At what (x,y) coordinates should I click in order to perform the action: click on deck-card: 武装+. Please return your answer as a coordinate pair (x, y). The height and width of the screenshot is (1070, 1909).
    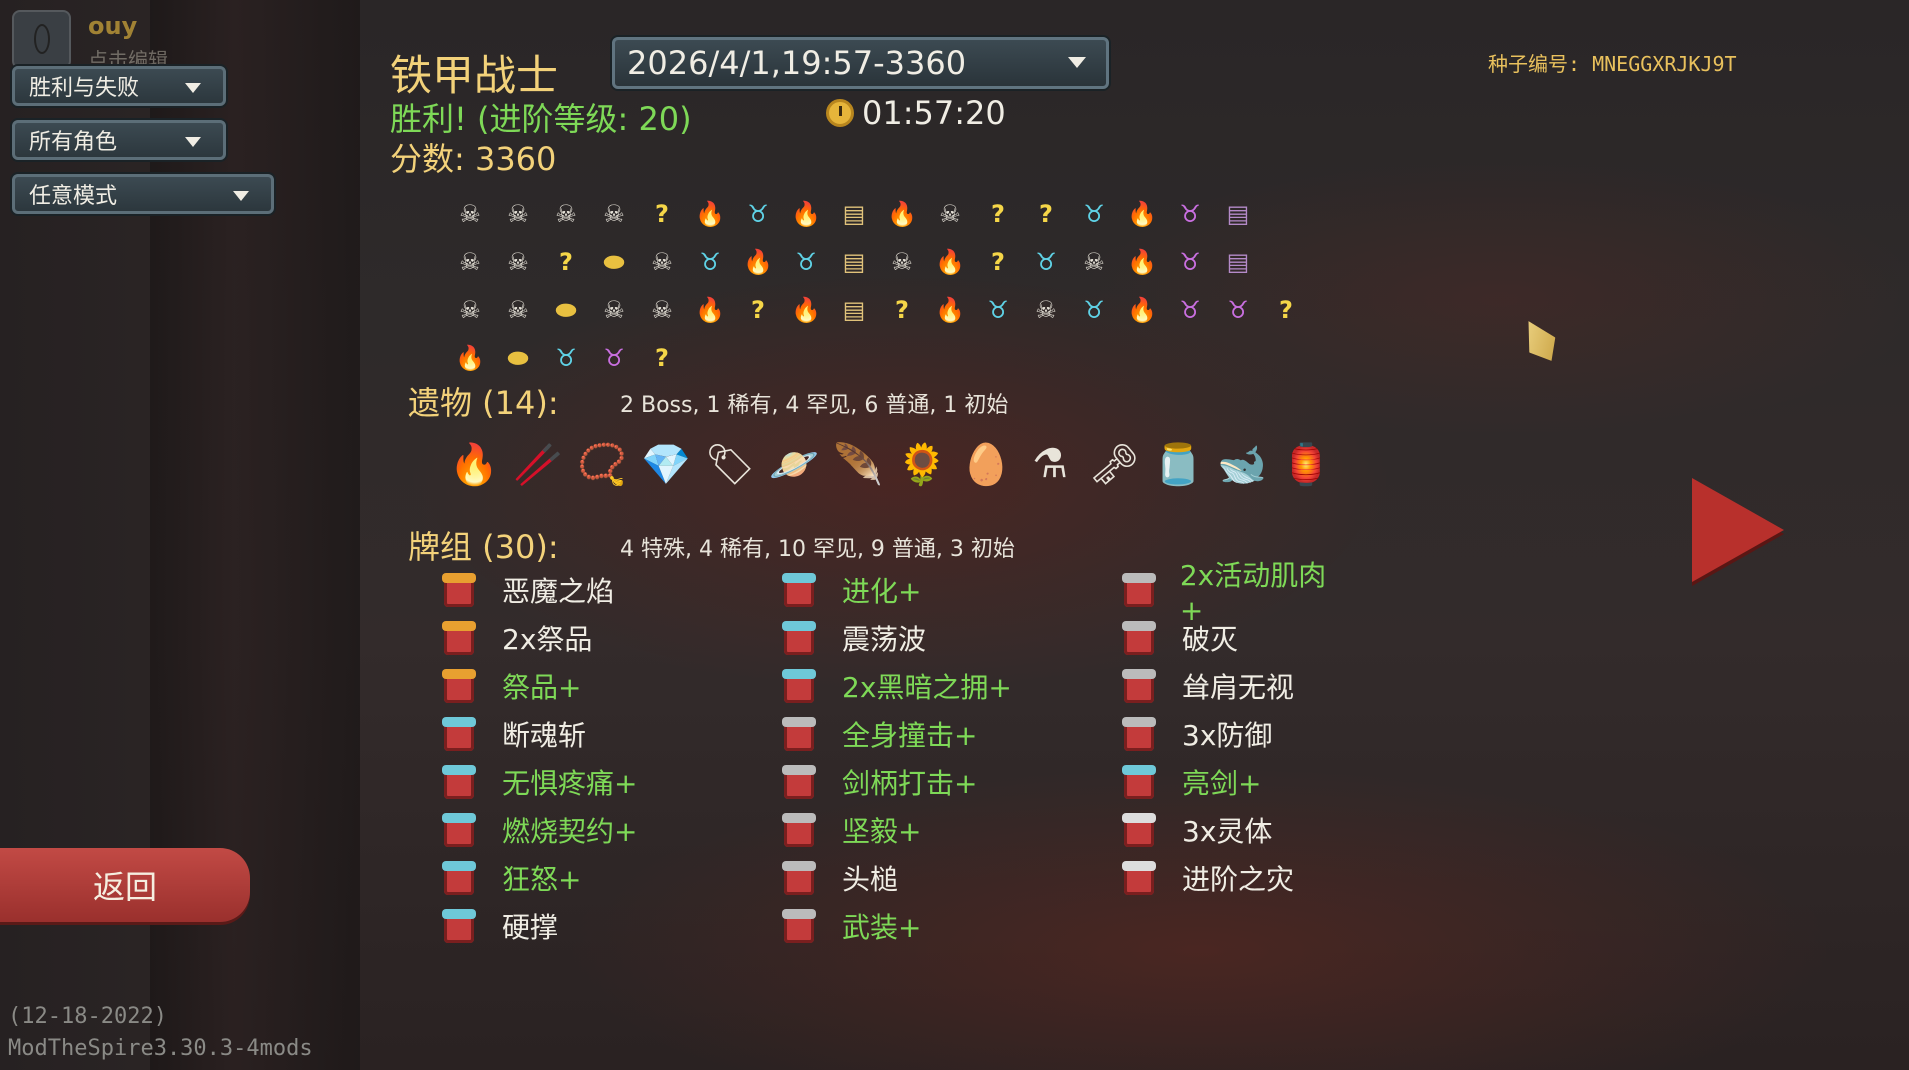
    Looking at the image, I should click on (850, 926).